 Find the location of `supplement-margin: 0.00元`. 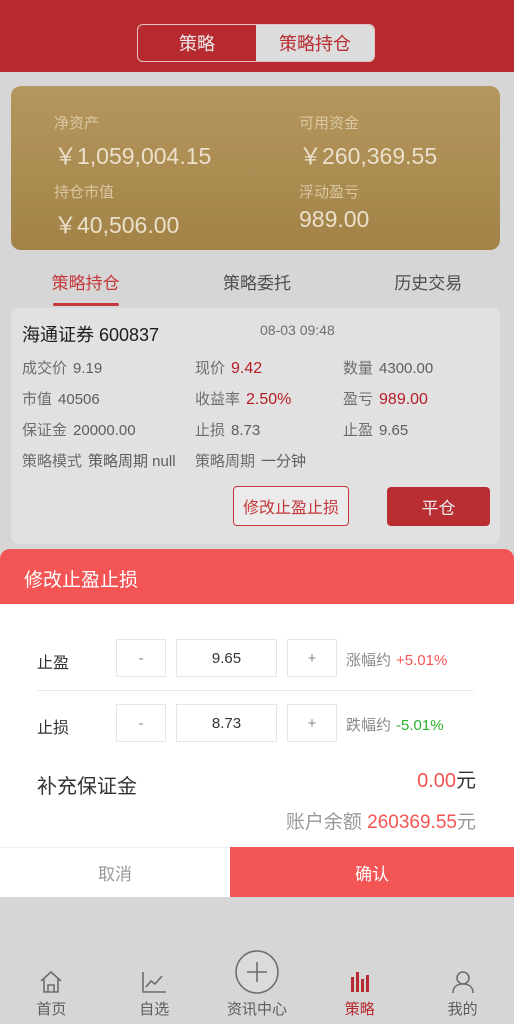

supplement-margin: 0.00元 is located at coordinates (446, 778).